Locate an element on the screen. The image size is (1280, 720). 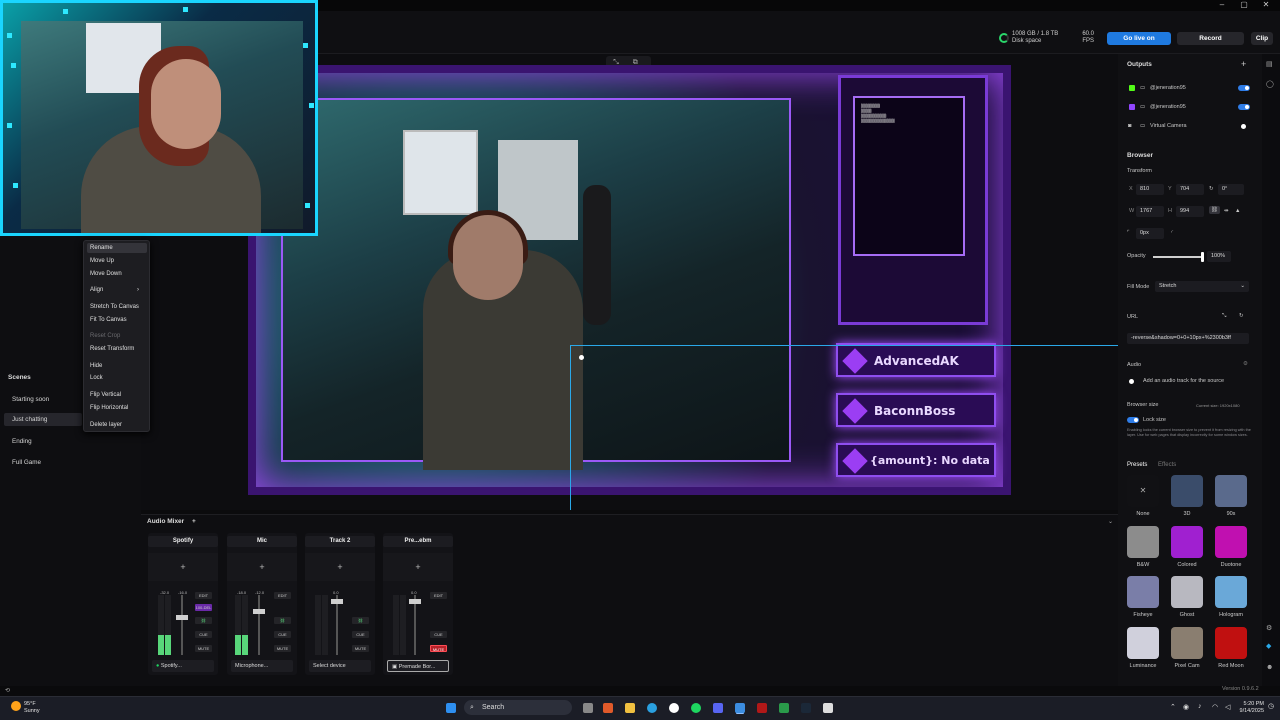
menu-item-align: Align › is located at coordinates (117, 290).